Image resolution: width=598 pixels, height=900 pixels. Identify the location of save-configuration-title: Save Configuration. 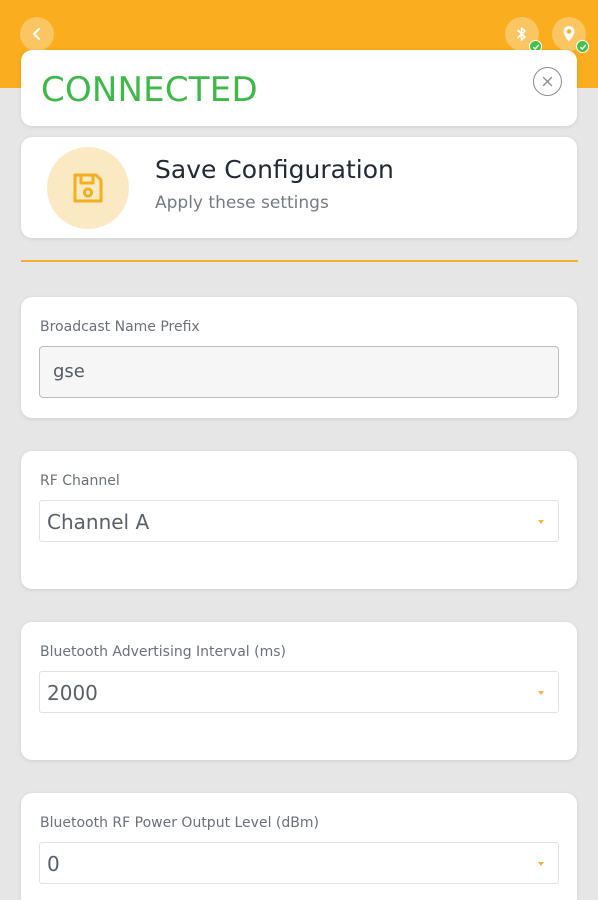
(274, 169).